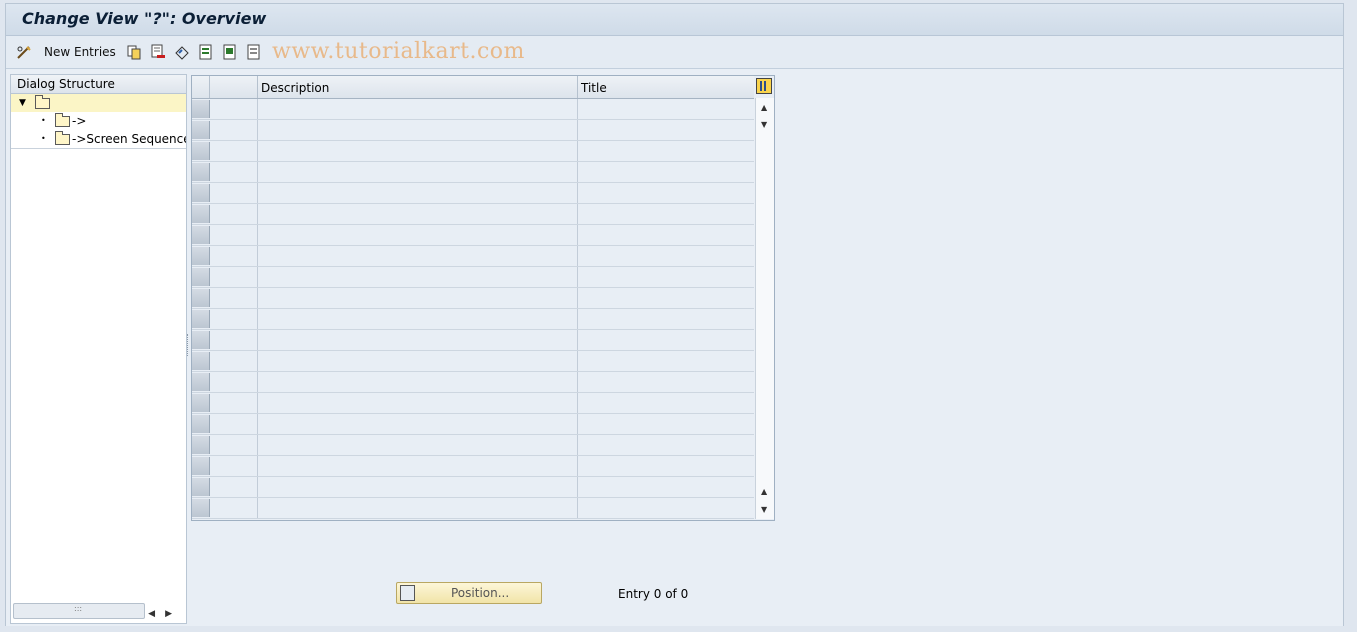 This screenshot has width=1357, height=632. Describe the element at coordinates (158, 52) in the screenshot. I see `delete-button` at that location.